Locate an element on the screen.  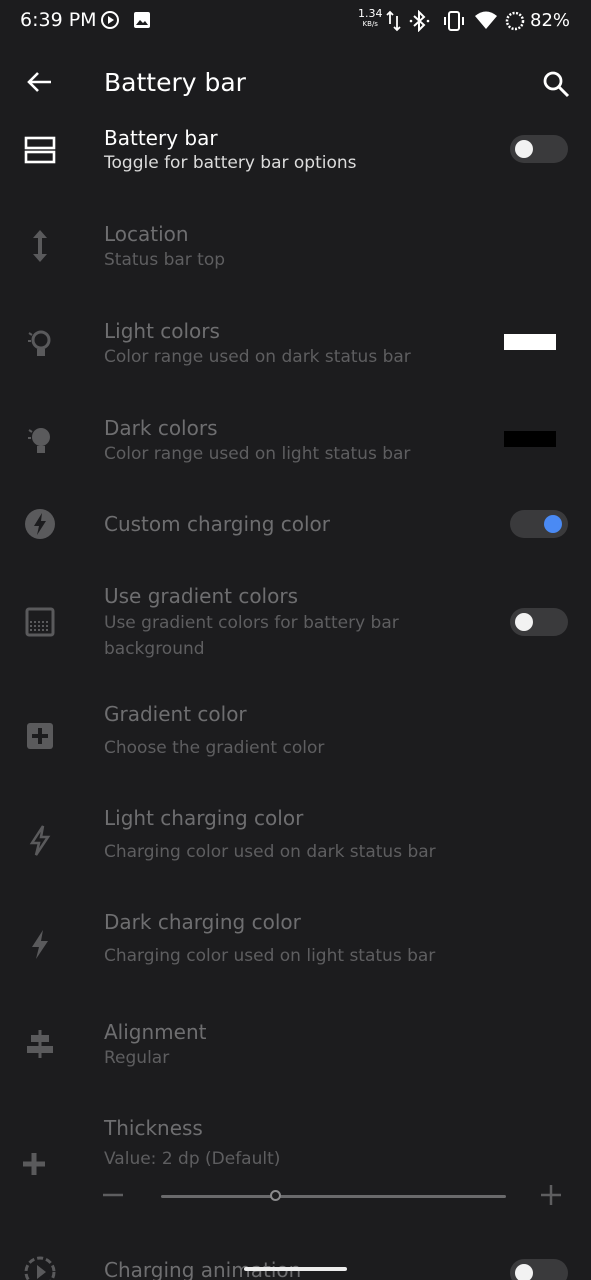
page-title: Battery bar is located at coordinates (175, 82).